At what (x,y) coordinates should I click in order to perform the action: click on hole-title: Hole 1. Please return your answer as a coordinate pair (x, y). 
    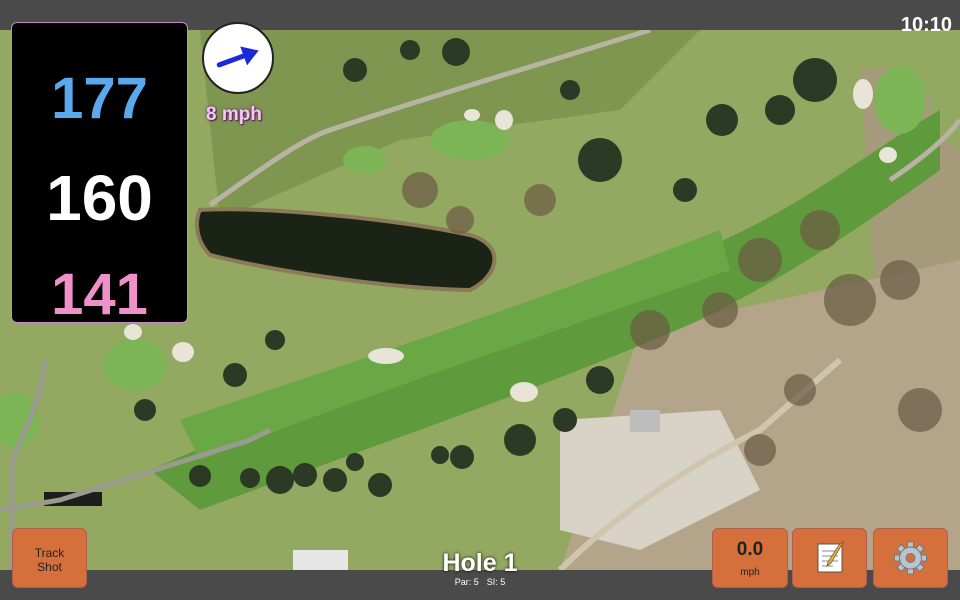
    Looking at the image, I should click on (480, 563).